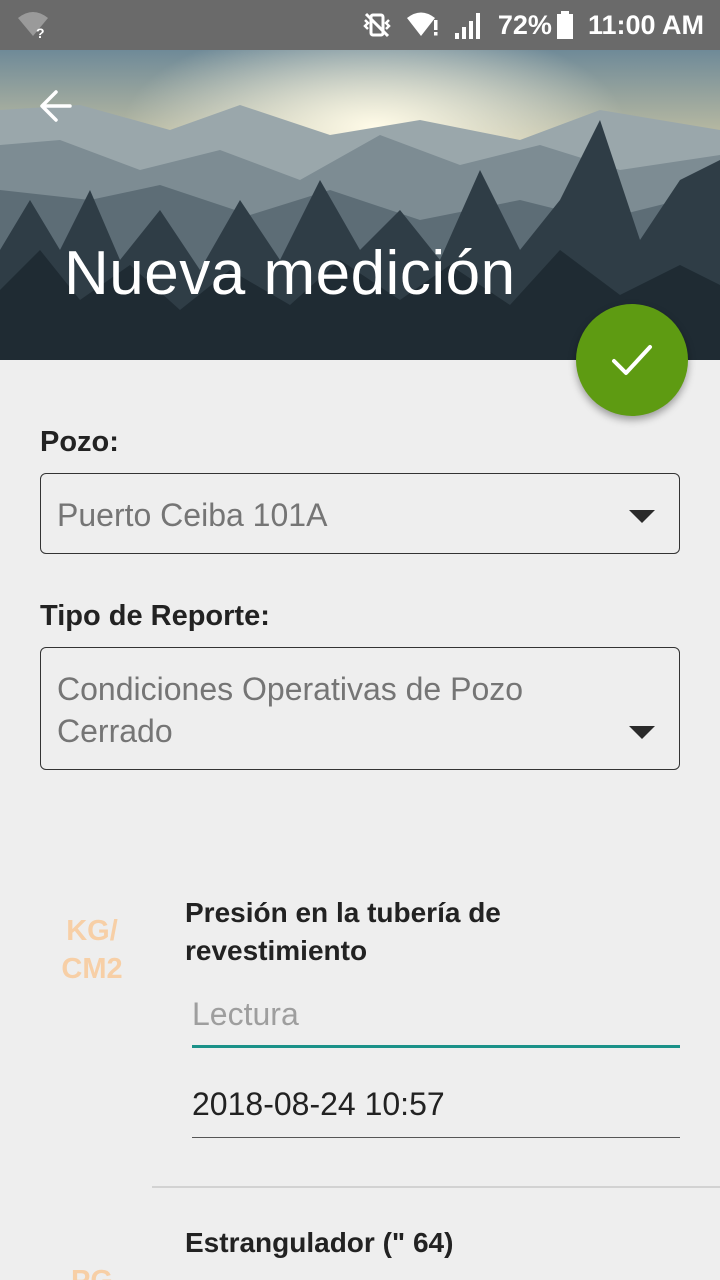 This screenshot has height=1280, width=720. Describe the element at coordinates (245, 1014) in the screenshot. I see `reading-placeholder: Lectura` at that location.